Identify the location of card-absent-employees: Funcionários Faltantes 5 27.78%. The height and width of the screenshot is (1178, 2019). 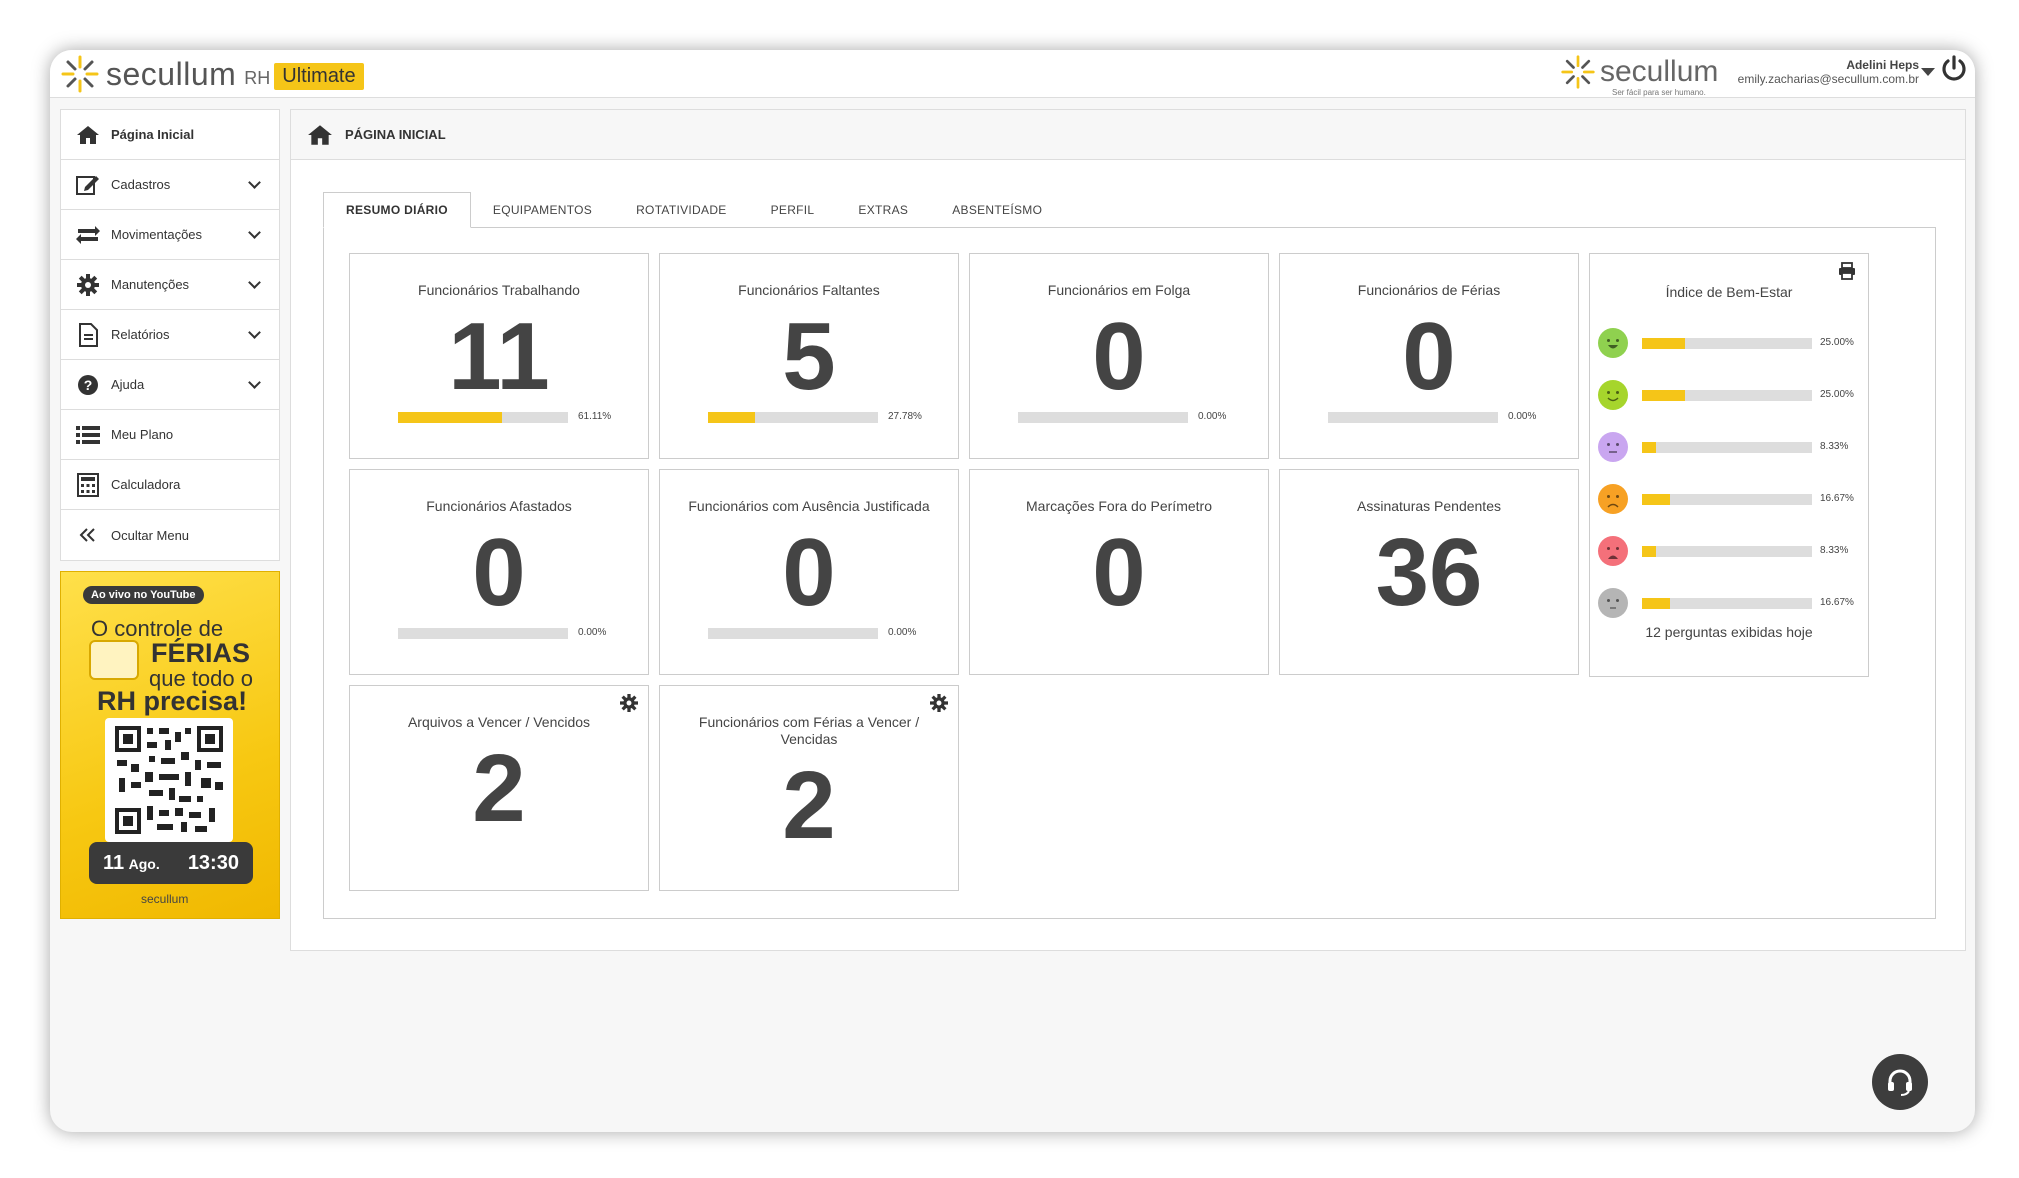
(809, 356).